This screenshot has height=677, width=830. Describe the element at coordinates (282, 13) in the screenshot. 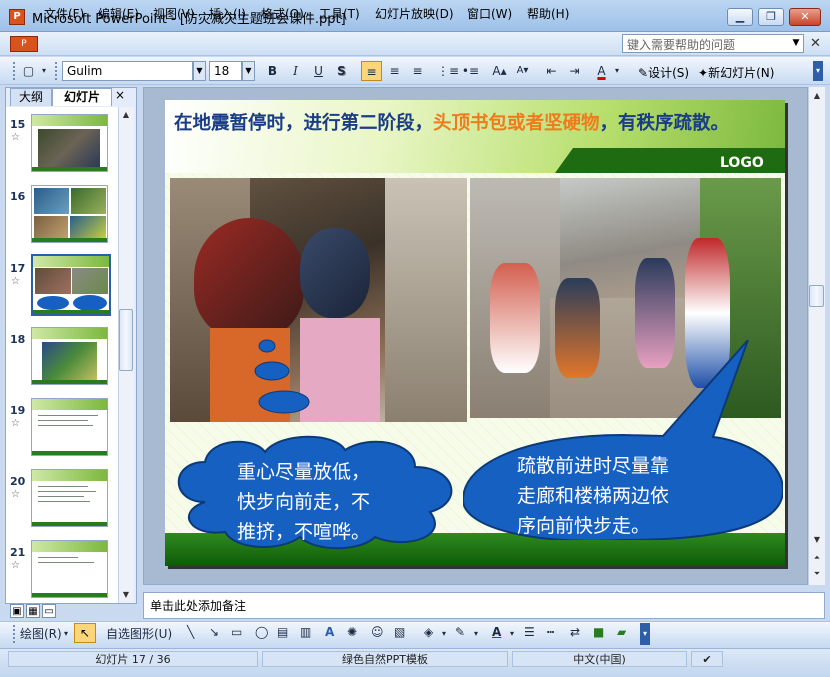

I see `menu-format: 格式(O)` at that location.